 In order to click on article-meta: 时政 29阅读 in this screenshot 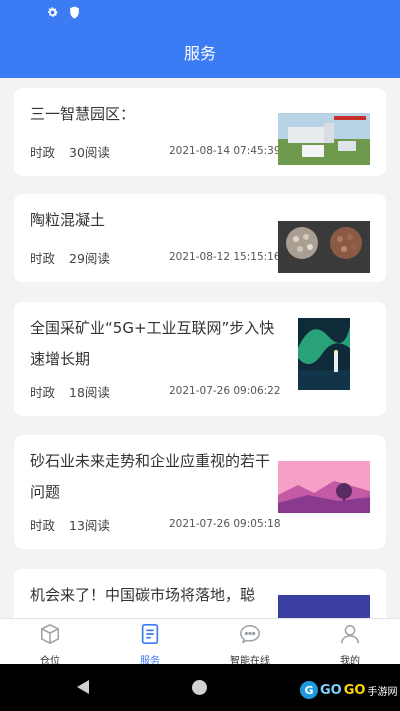, I will do `click(70, 257)`.